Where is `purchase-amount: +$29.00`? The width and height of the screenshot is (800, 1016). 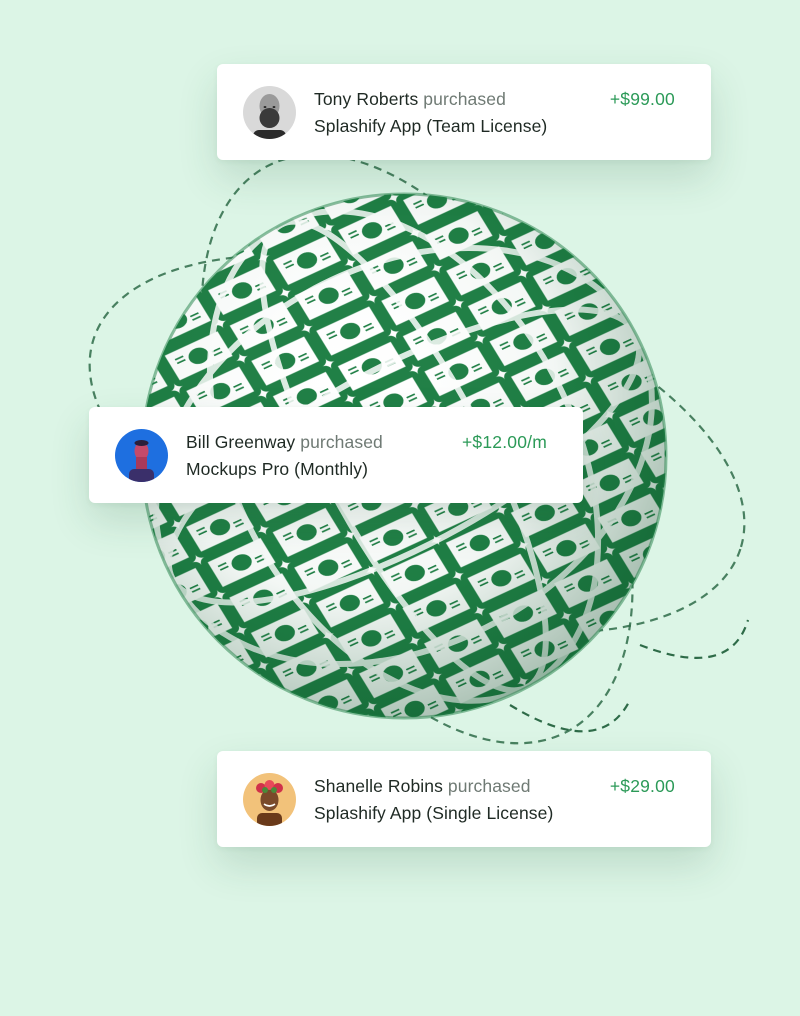 purchase-amount: +$29.00 is located at coordinates (642, 786).